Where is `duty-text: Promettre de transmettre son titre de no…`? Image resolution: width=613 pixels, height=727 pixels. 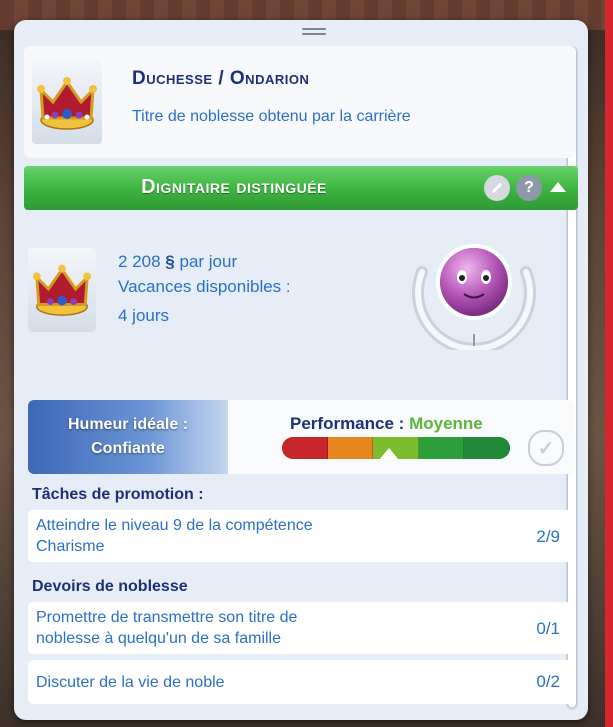
duty-text: Promettre de transmettre son titre de no… is located at coordinates (166, 628).